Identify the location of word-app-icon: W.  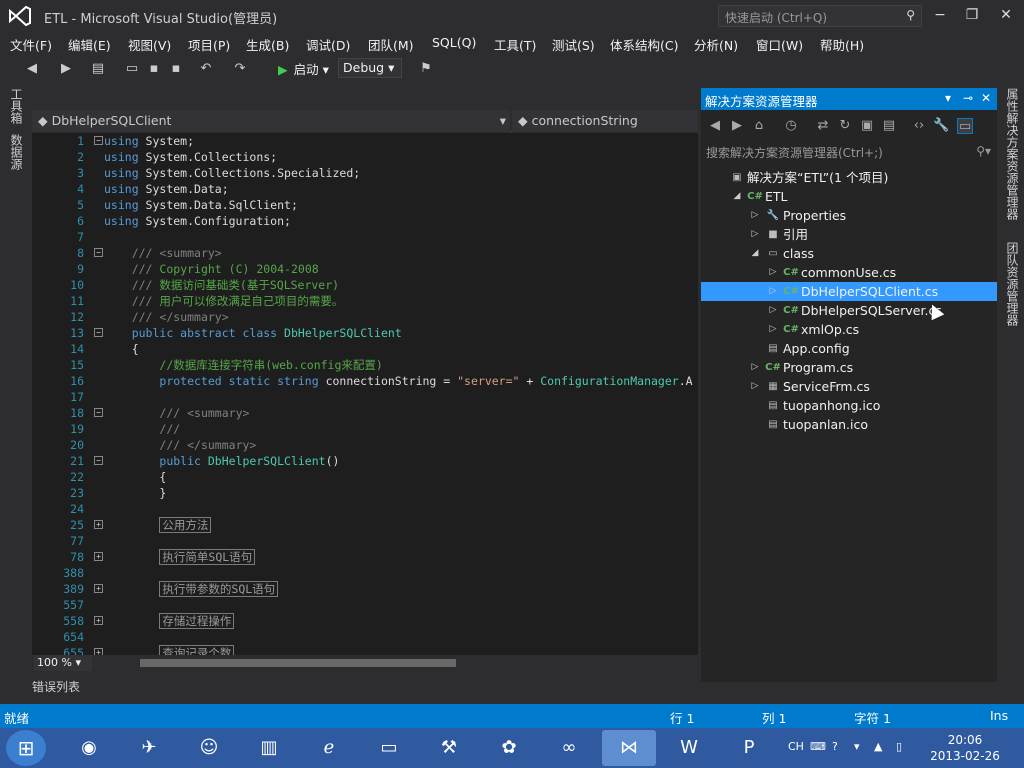
(689, 748).